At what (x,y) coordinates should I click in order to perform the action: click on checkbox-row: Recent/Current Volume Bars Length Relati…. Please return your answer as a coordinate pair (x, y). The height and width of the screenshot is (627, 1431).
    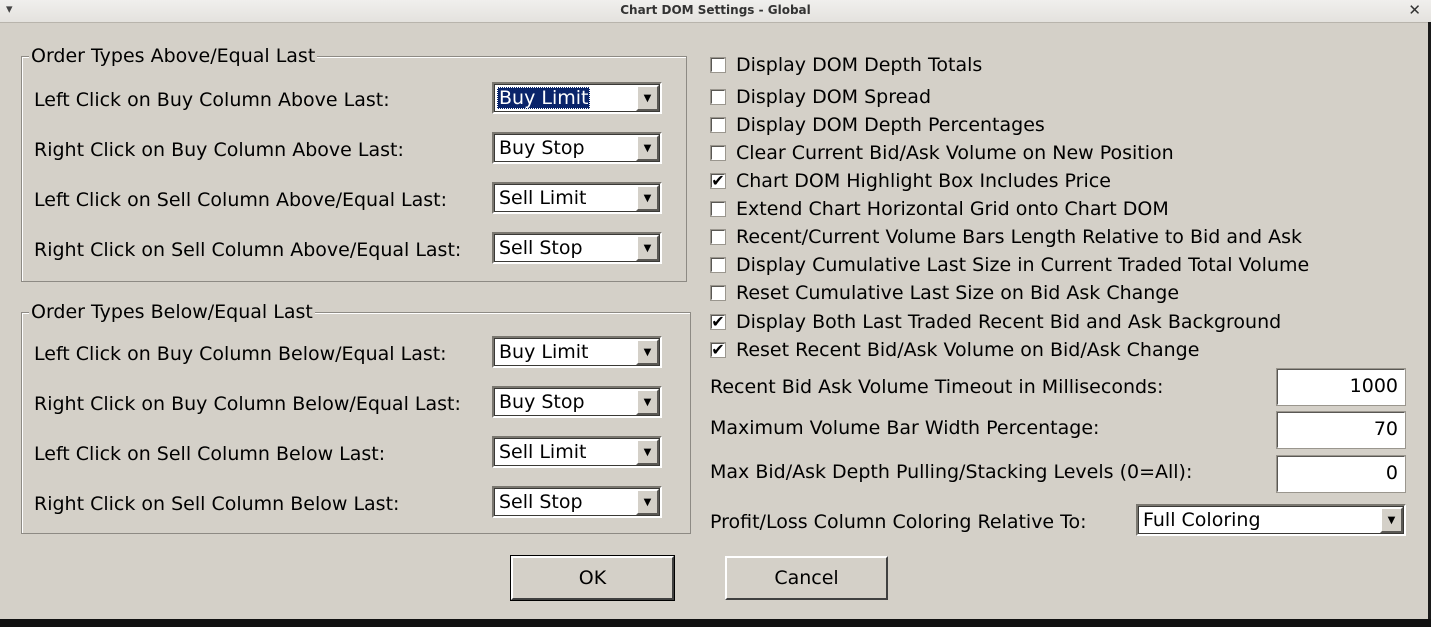
    Looking at the image, I should click on (1006, 237).